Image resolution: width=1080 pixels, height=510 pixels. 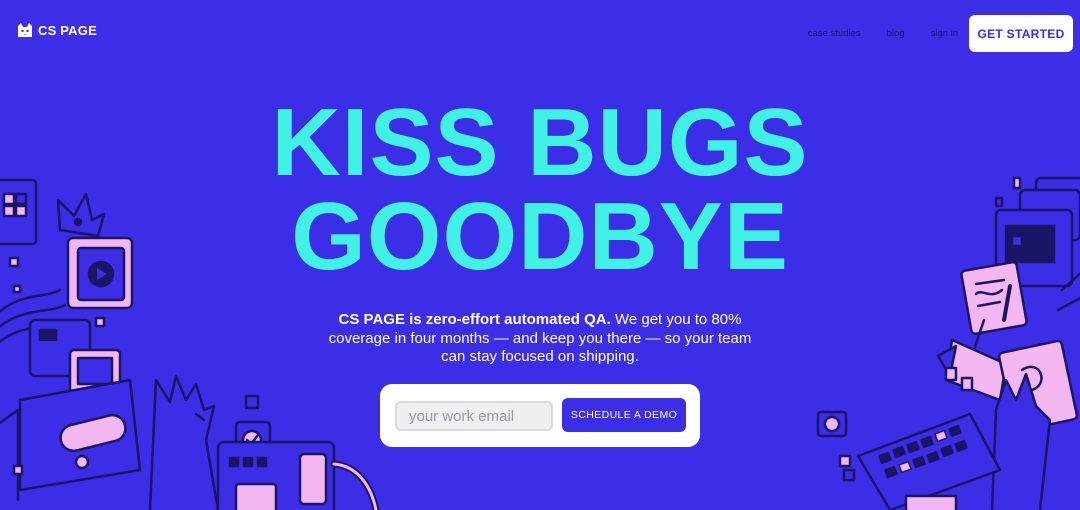 What do you see at coordinates (944, 33) in the screenshot?
I see `nav-link-sign-in: sign in` at bounding box center [944, 33].